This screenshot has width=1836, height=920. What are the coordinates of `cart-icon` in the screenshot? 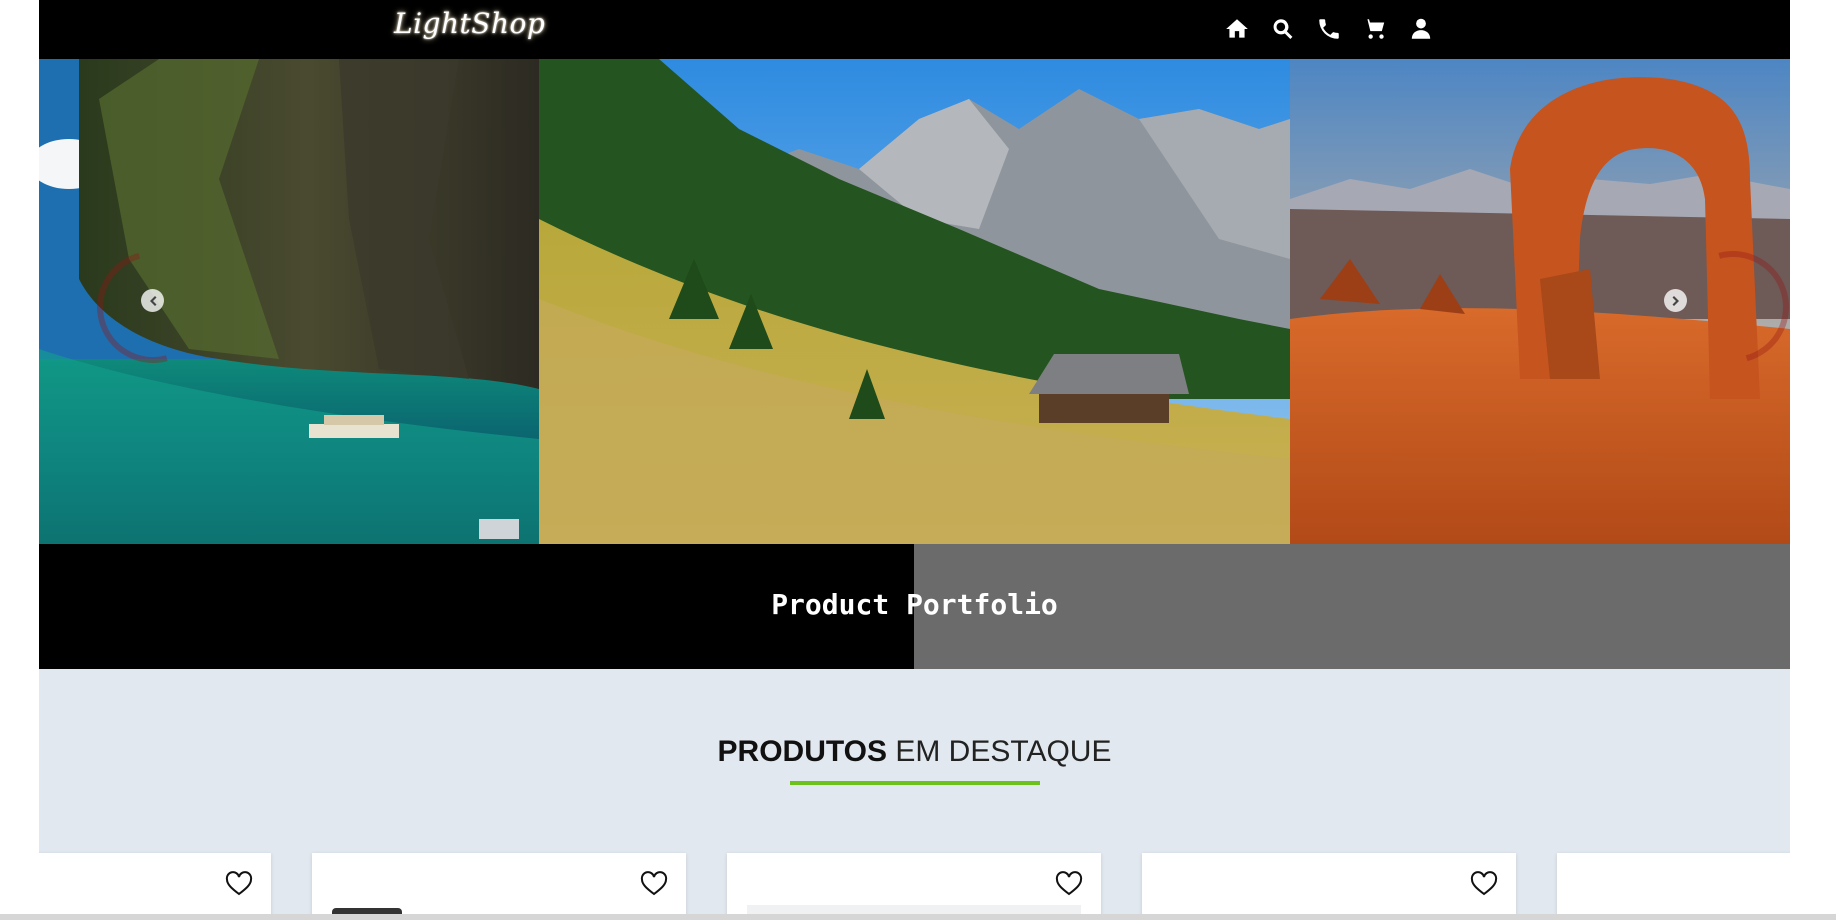 It's located at (1374, 29).